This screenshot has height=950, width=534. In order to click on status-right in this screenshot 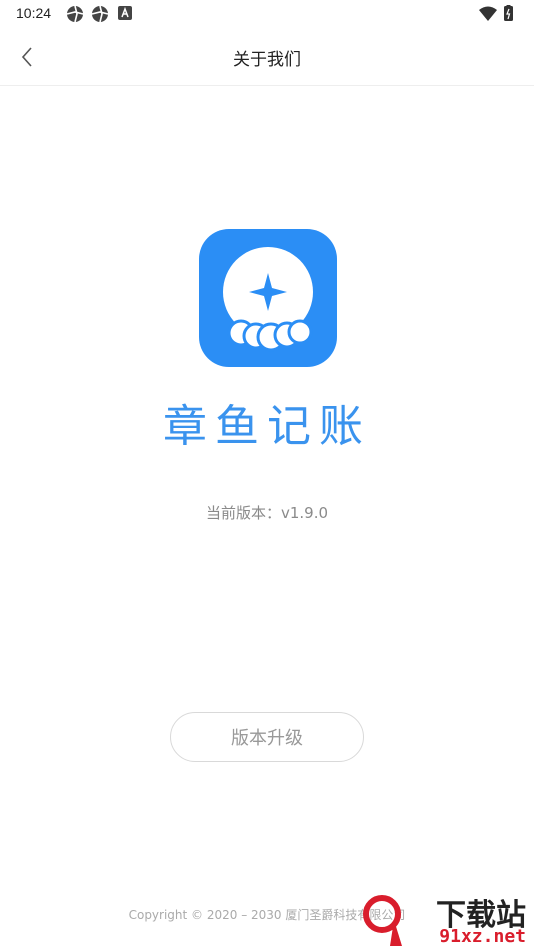, I will do `click(498, 16)`.